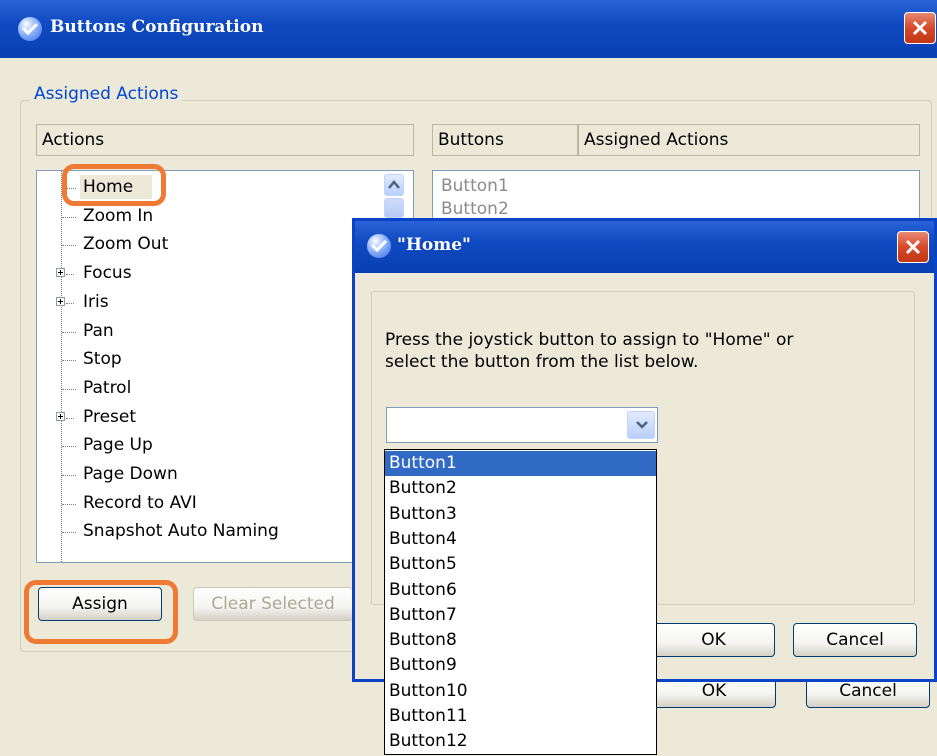 Image resolution: width=937 pixels, height=756 pixels. What do you see at coordinates (641, 425) in the screenshot?
I see `chevron-down-icon` at bounding box center [641, 425].